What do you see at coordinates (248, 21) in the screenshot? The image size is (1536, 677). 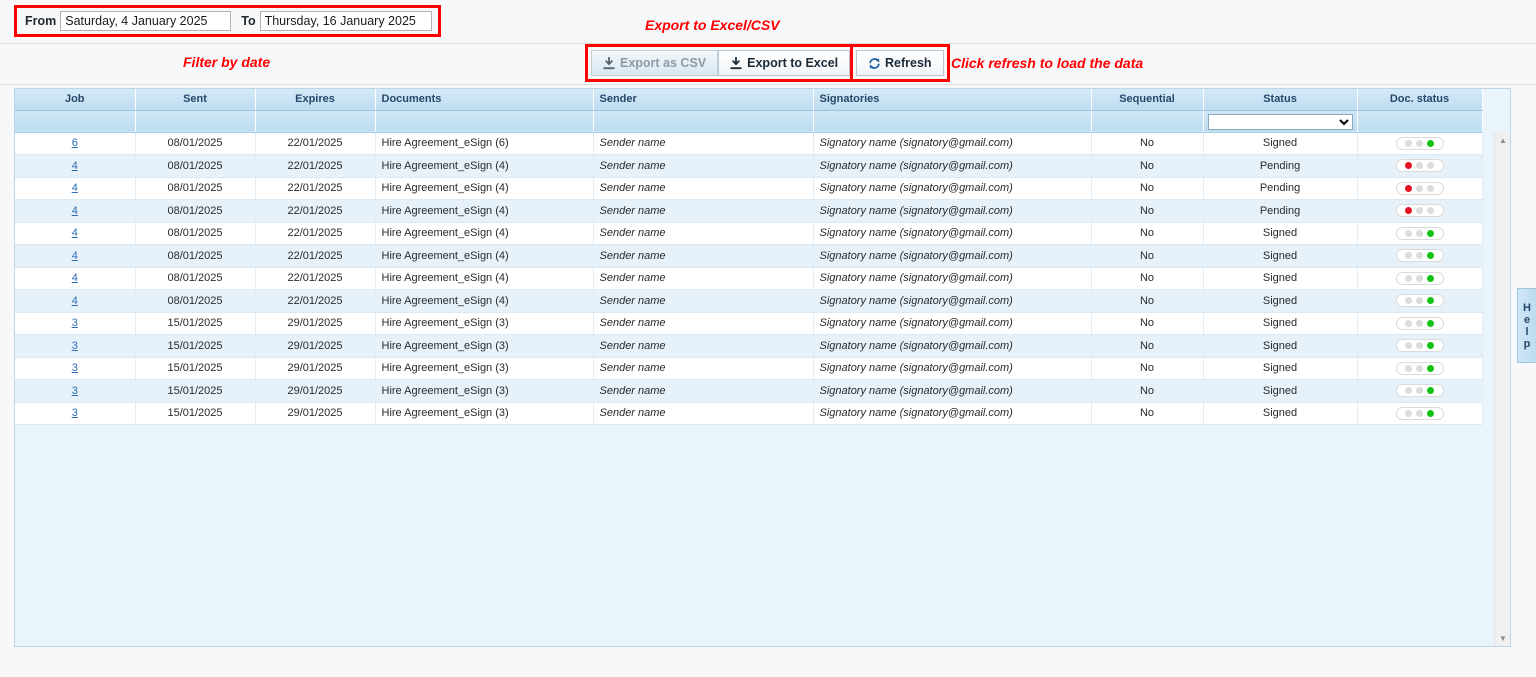 I see `to-label: To` at bounding box center [248, 21].